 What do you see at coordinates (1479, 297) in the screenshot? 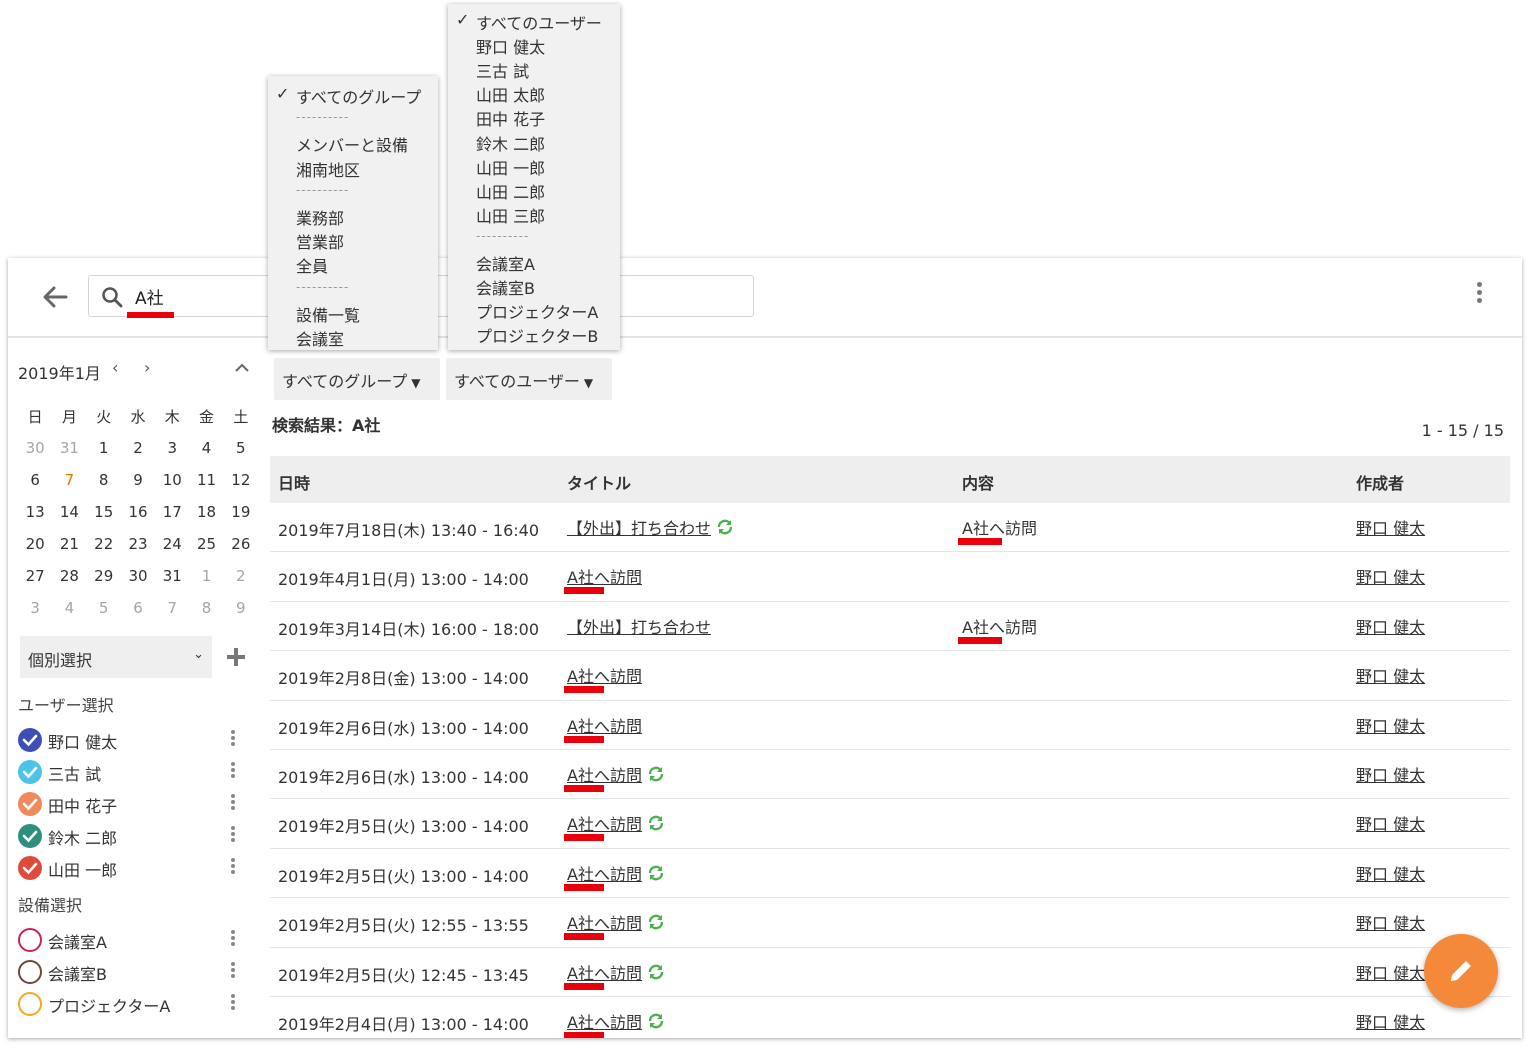
I see `more-options-icon` at bounding box center [1479, 297].